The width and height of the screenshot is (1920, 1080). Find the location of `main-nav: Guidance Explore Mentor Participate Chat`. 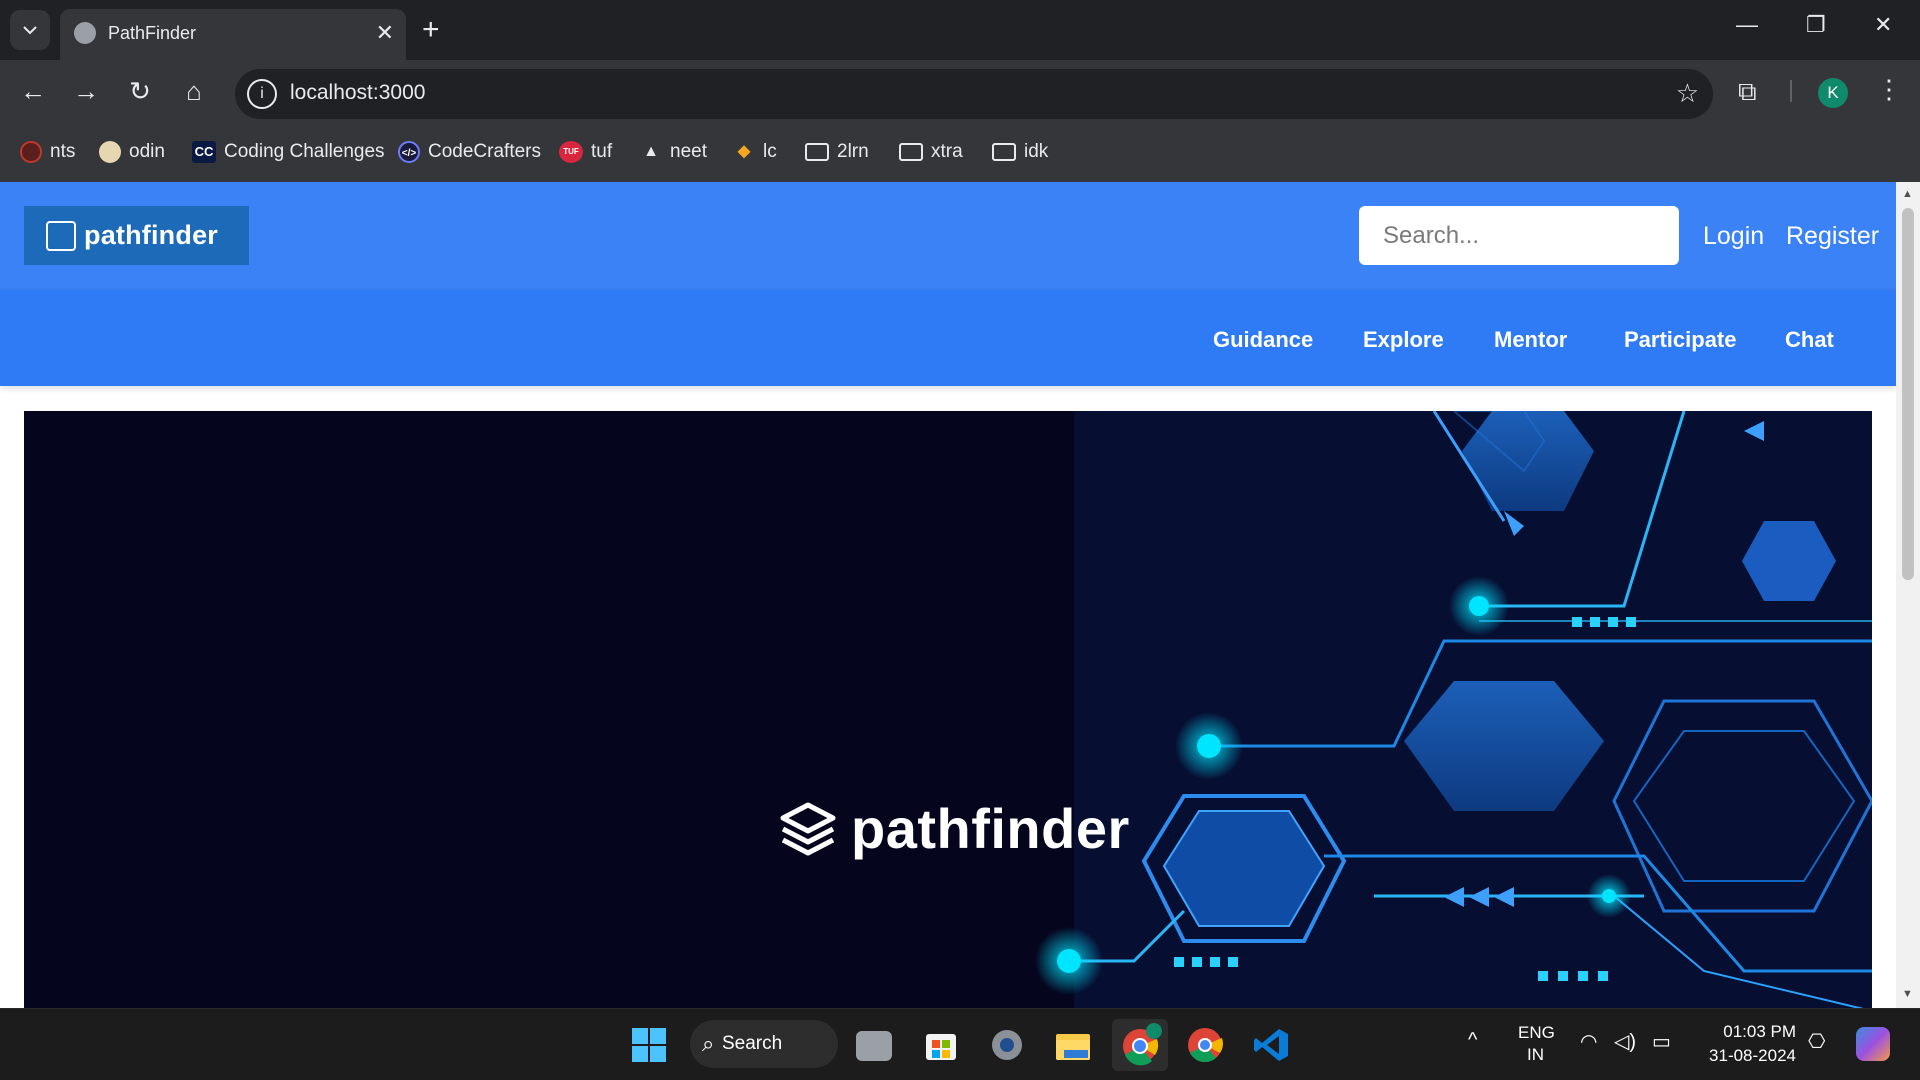

main-nav: Guidance Explore Mentor Participate Chat is located at coordinates (948, 338).